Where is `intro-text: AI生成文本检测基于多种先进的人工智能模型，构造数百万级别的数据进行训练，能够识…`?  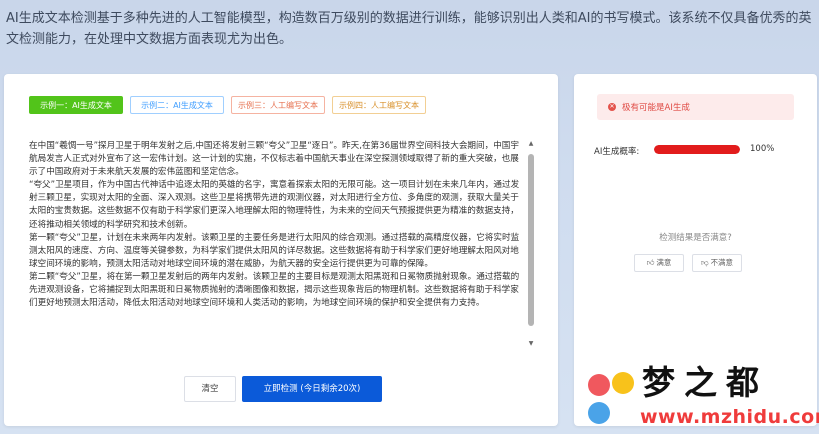 intro-text: AI生成文本检测基于多种先进的人工智能模型，构造数百万级别的数据进行训练，能够识… is located at coordinates (409, 29).